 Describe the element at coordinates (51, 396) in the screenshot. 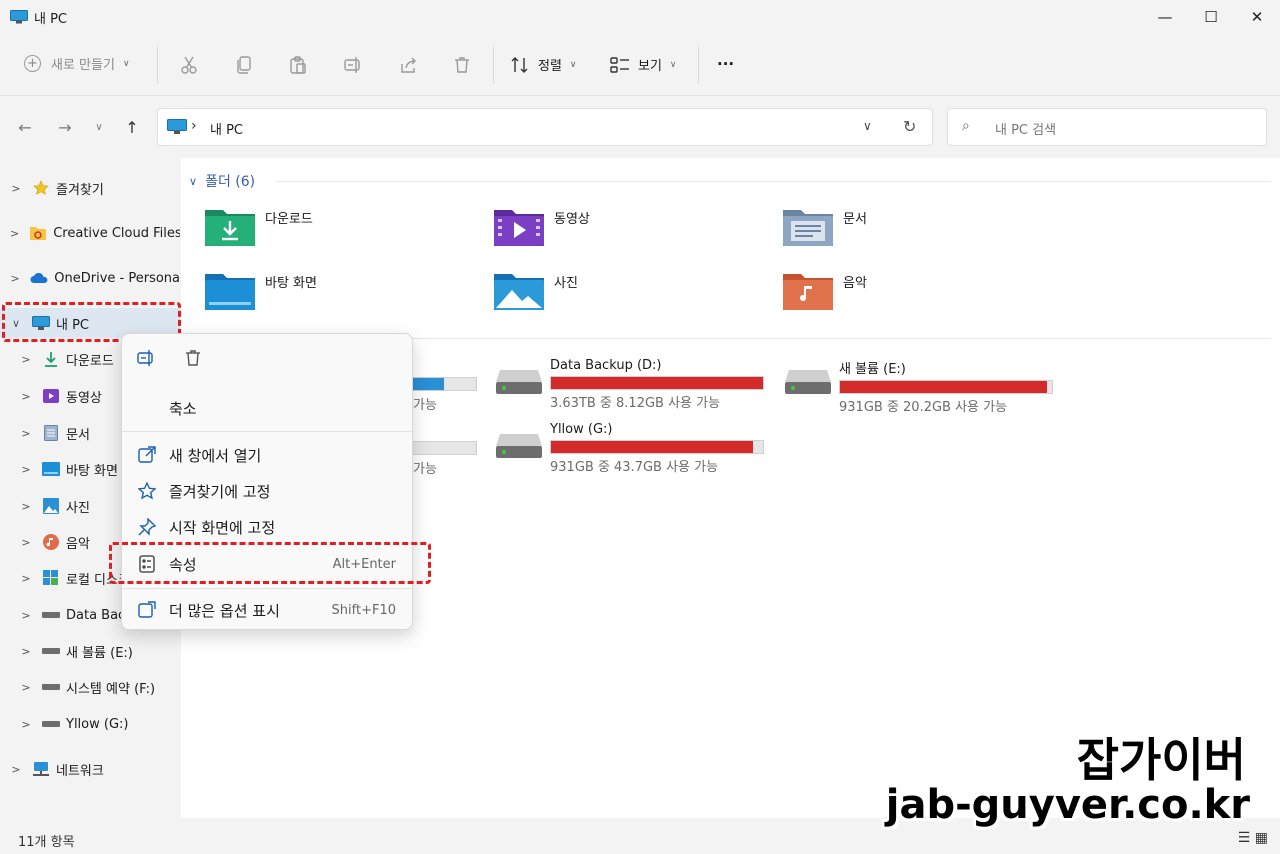

I see `video-icon` at that location.